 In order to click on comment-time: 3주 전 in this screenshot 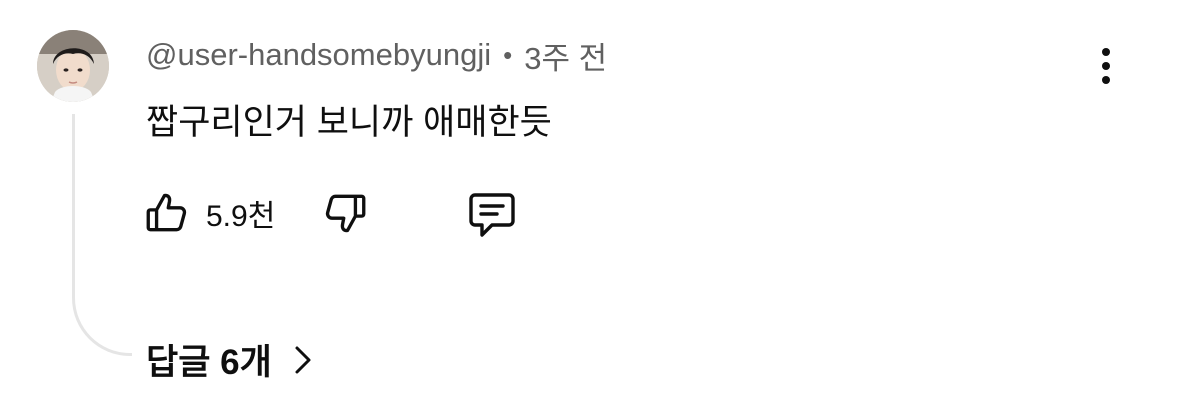, I will do `click(566, 58)`.